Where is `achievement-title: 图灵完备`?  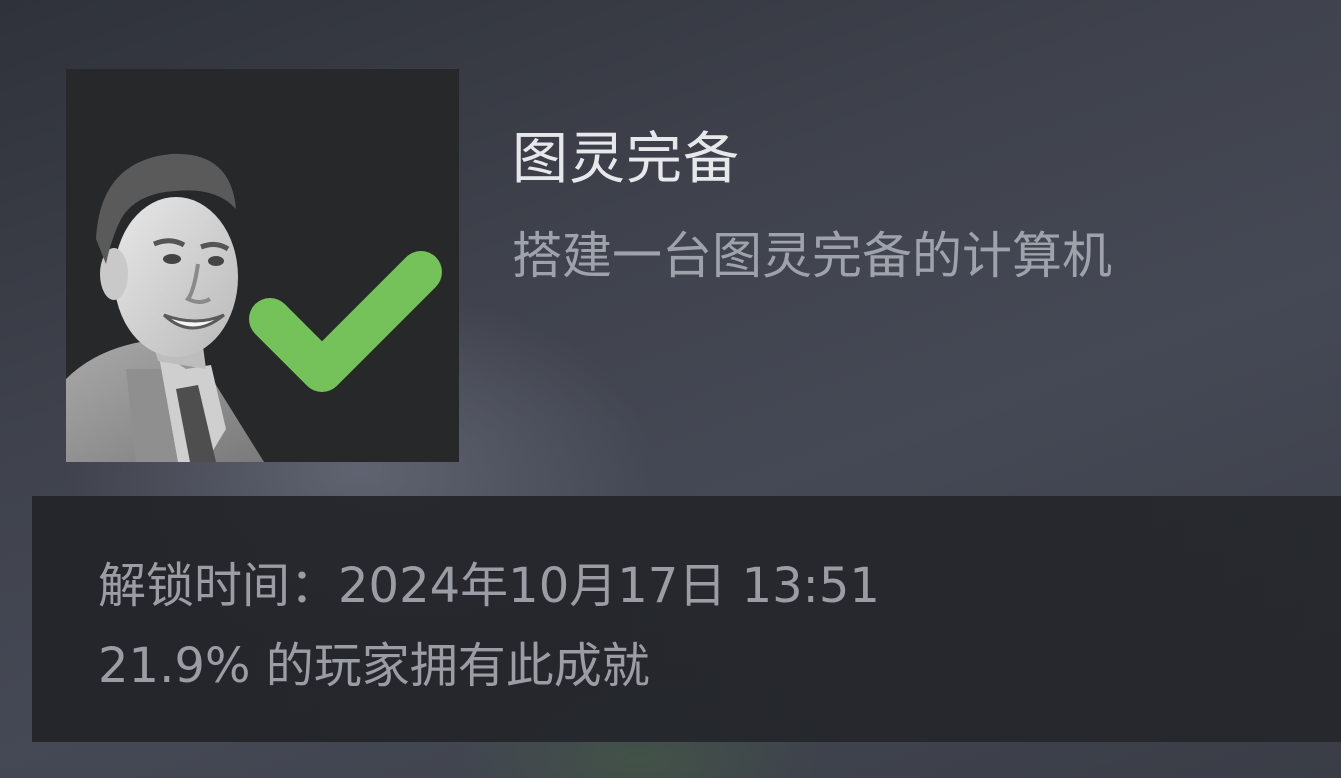 achievement-title: 图灵完备 is located at coordinates (626, 159).